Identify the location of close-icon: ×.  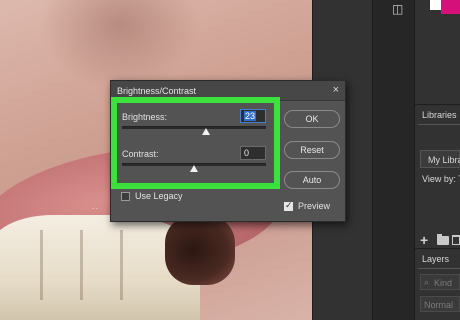
(336, 90).